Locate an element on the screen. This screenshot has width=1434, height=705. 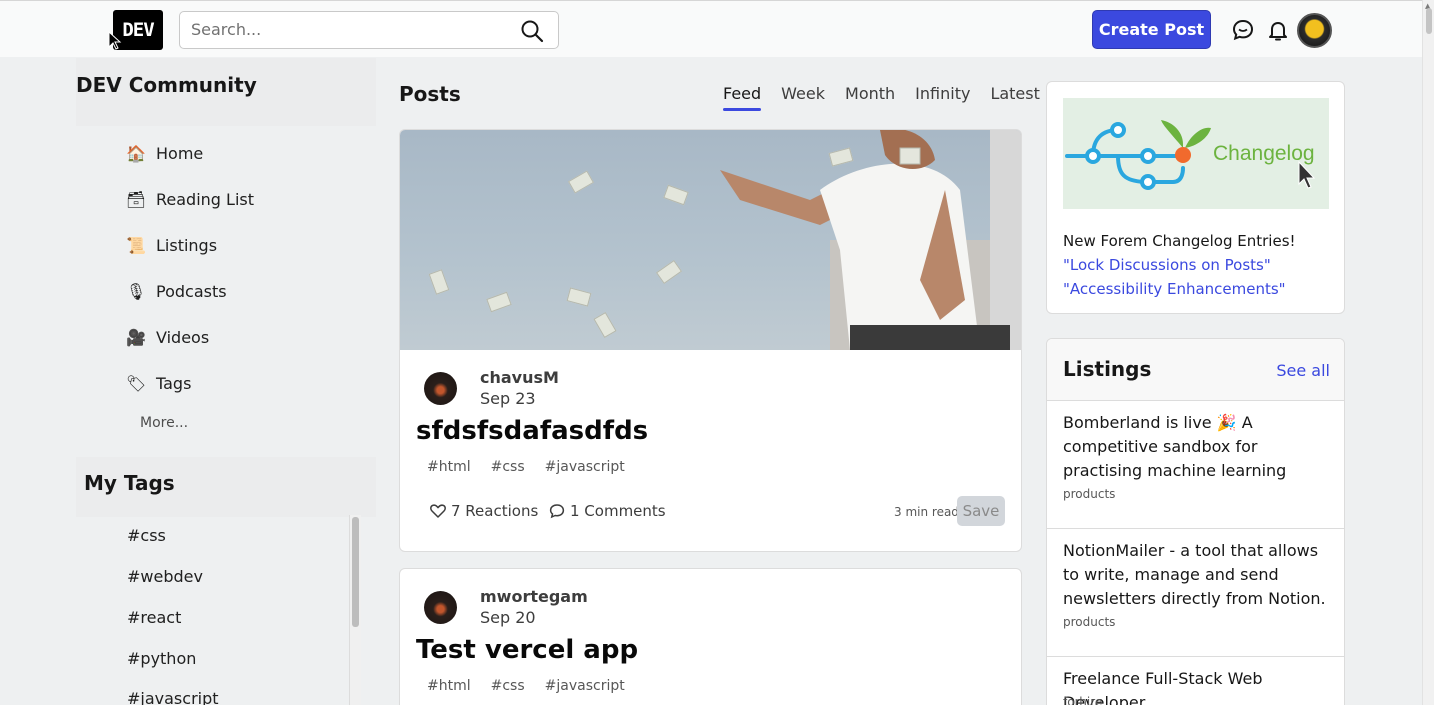
sidebar-item-label: Tags is located at coordinates (174, 383).